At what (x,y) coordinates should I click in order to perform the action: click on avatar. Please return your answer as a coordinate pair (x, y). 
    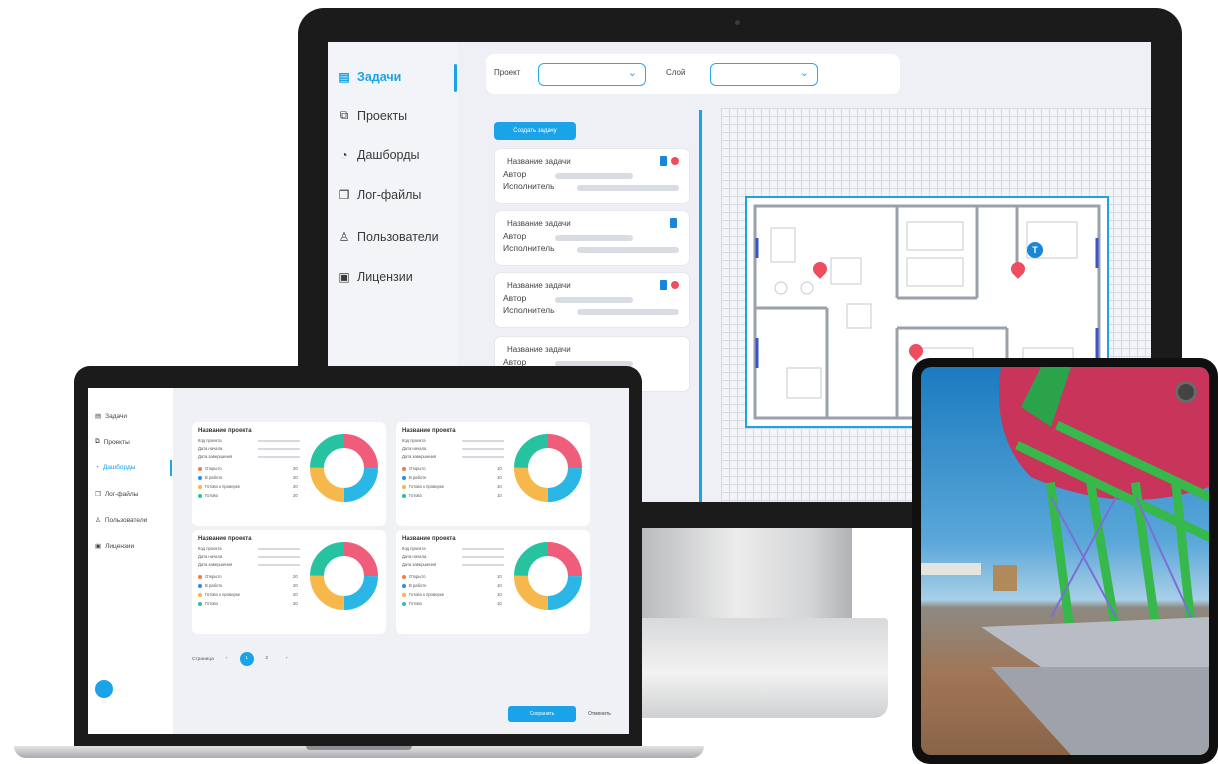
    Looking at the image, I should click on (104, 689).